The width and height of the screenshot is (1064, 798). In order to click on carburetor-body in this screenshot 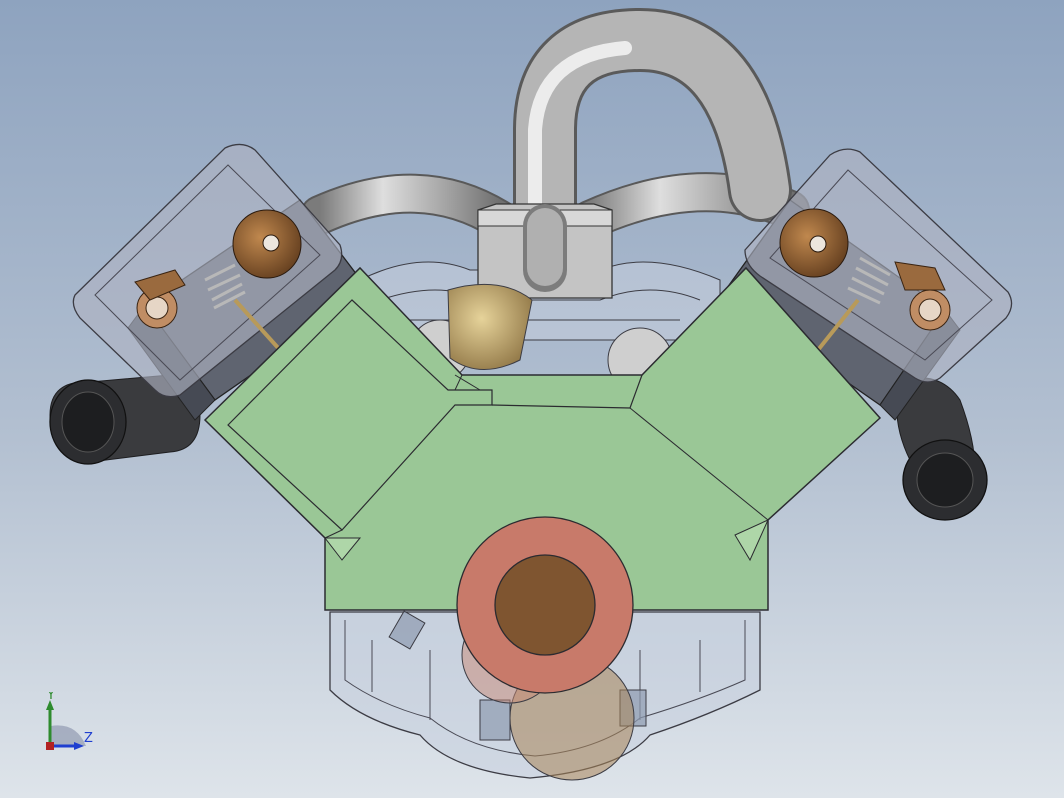, I will do `click(530, 286)`.